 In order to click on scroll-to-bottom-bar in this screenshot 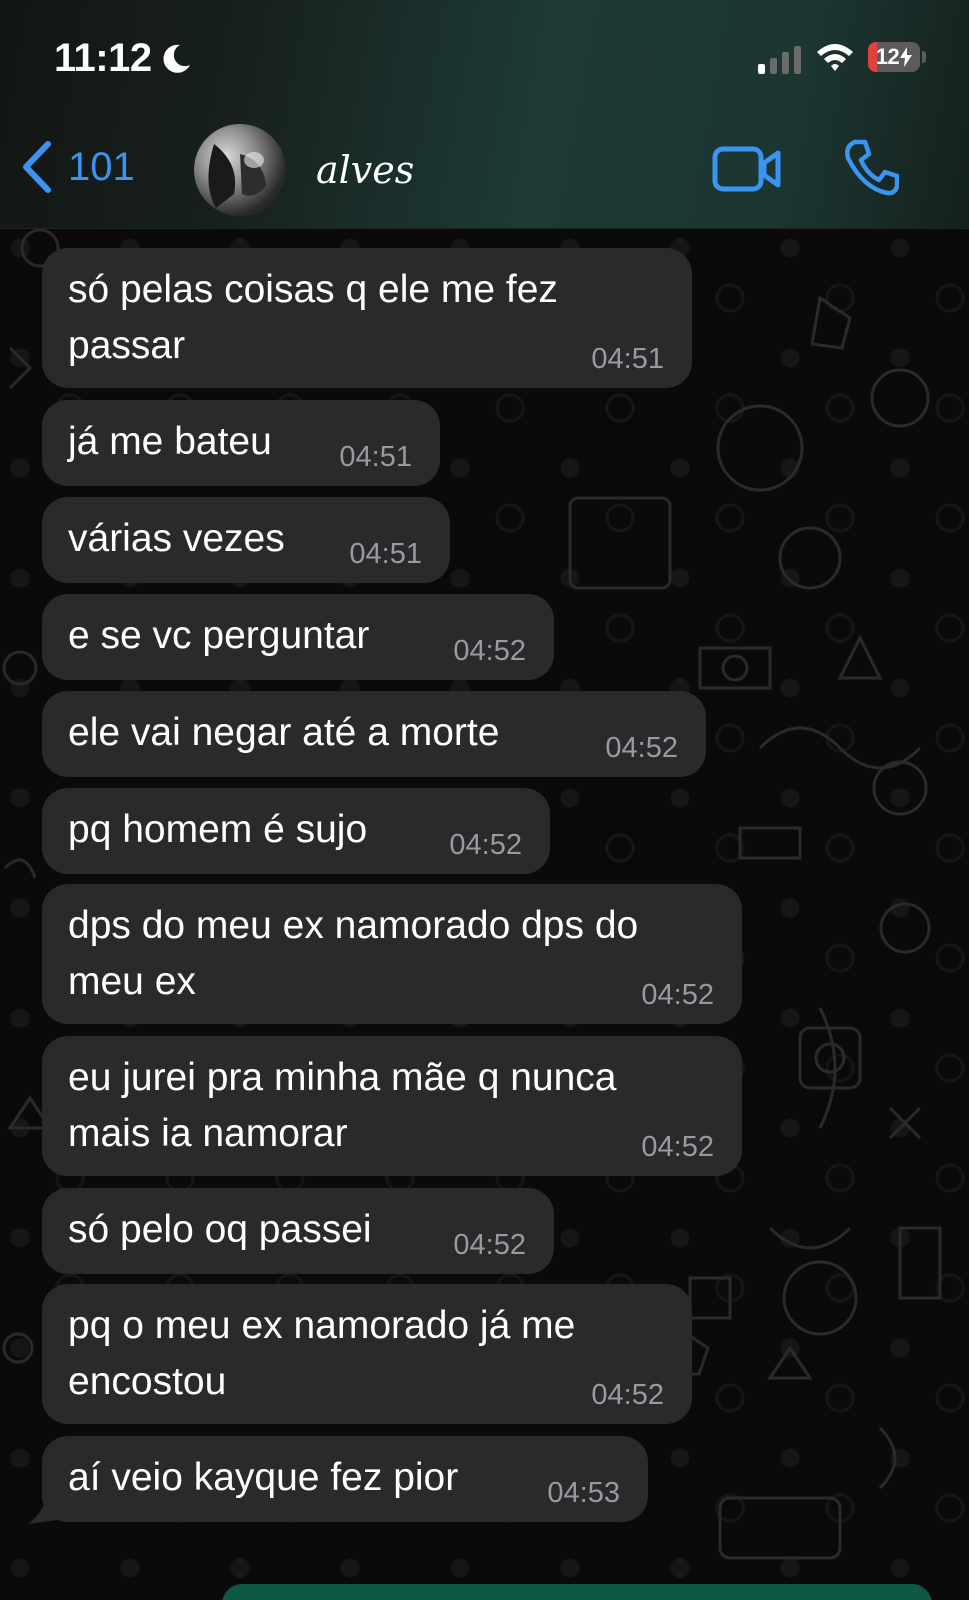, I will do `click(577, 1592)`.